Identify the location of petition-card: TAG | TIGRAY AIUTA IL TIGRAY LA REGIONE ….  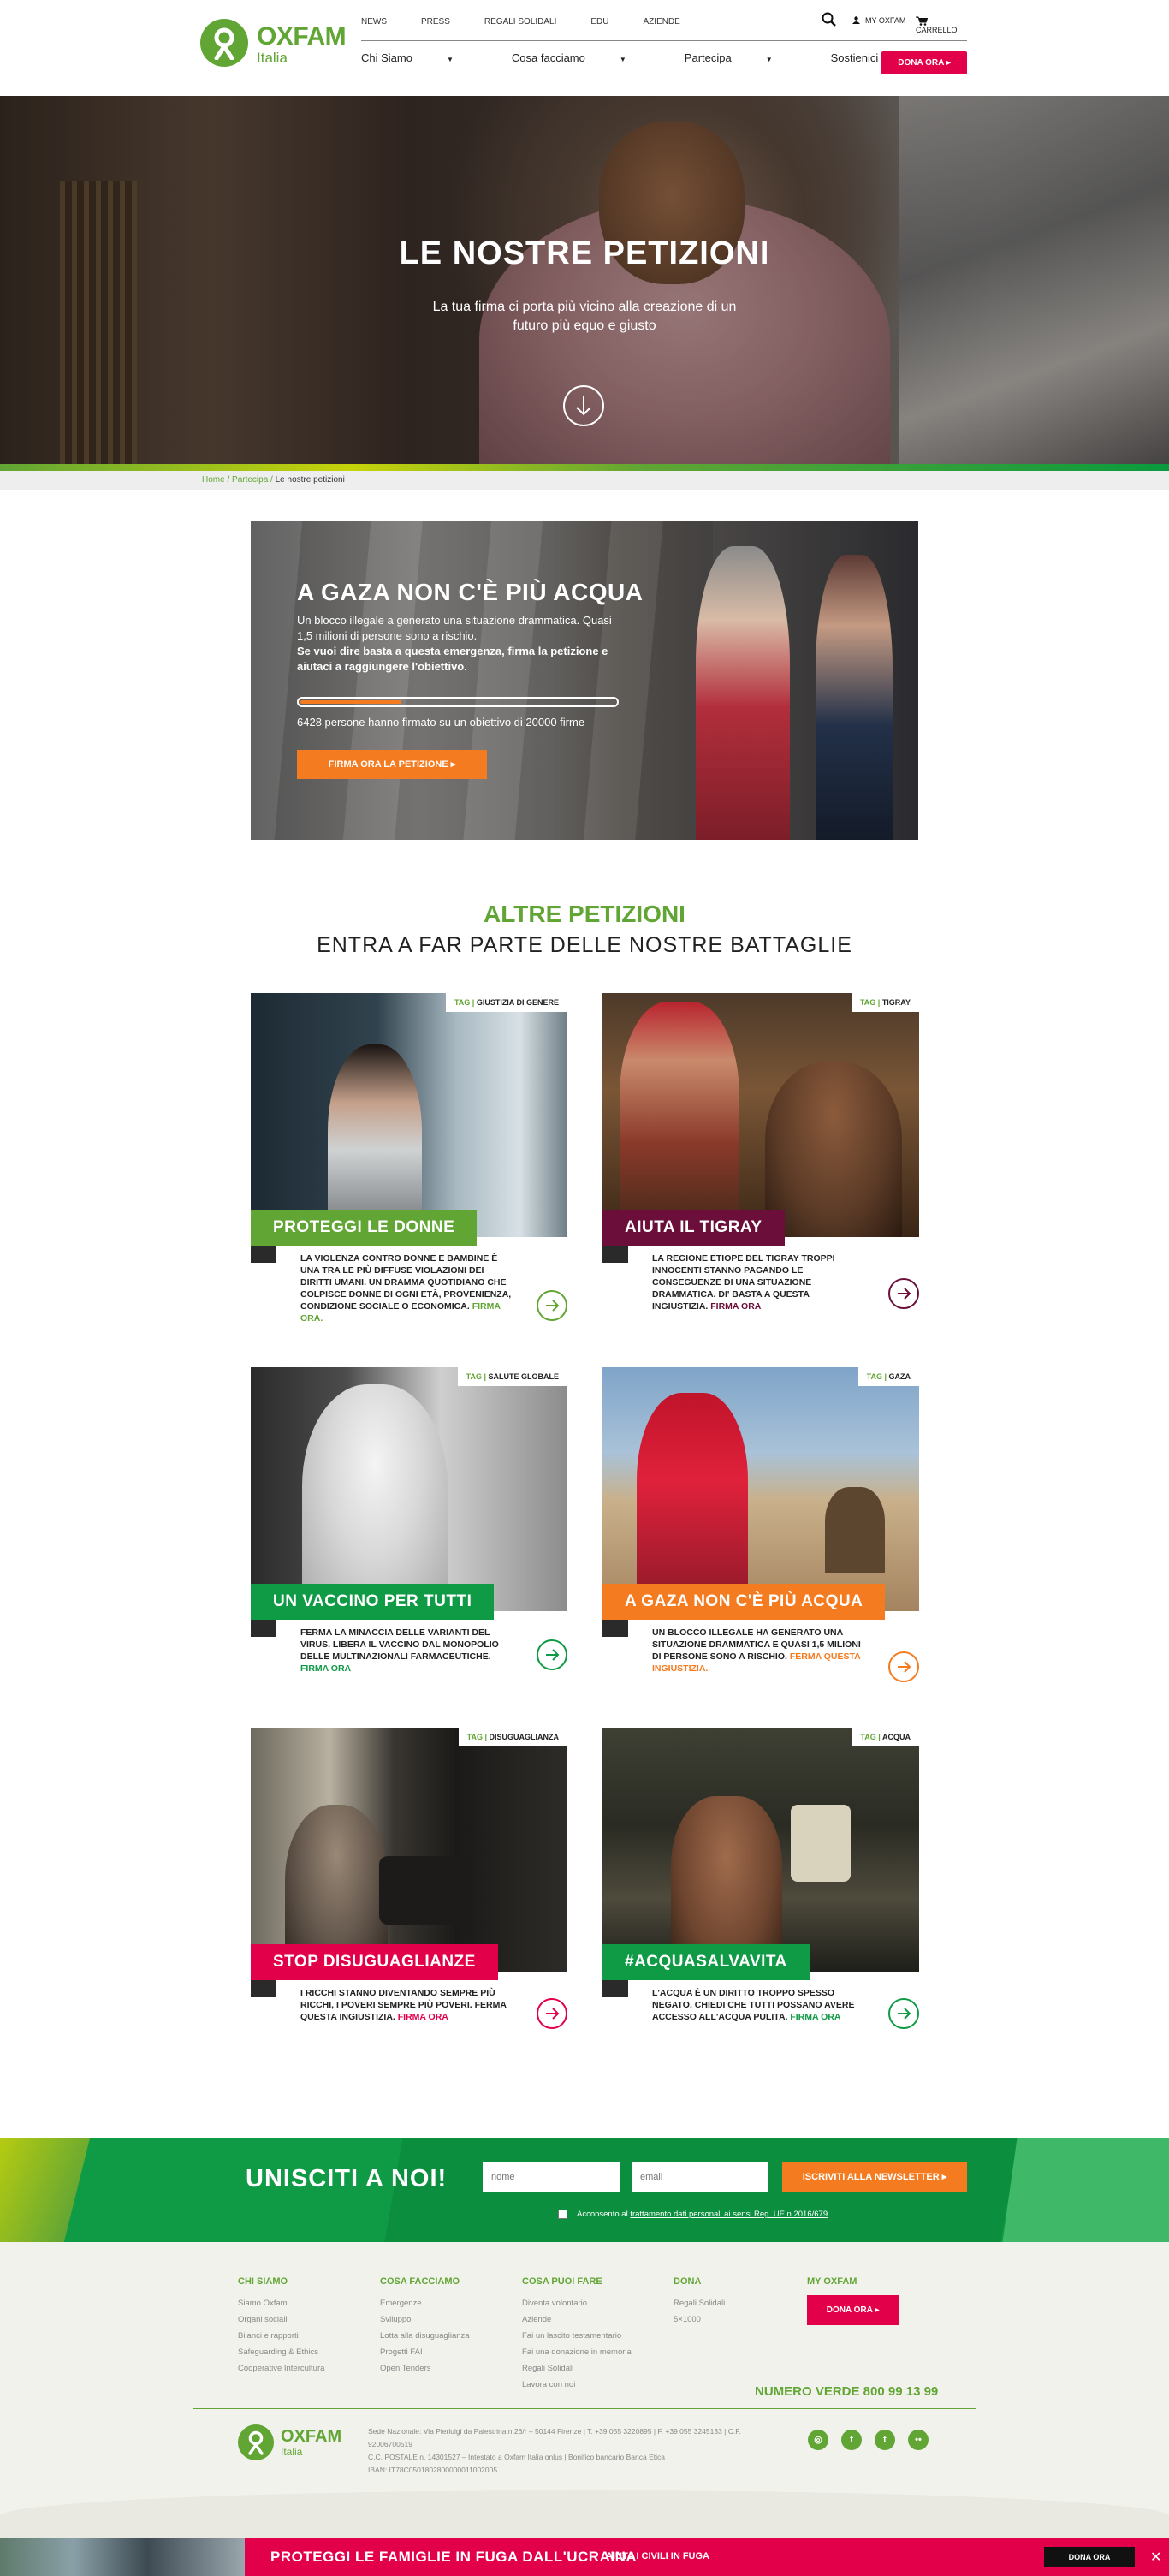
(760, 1155).